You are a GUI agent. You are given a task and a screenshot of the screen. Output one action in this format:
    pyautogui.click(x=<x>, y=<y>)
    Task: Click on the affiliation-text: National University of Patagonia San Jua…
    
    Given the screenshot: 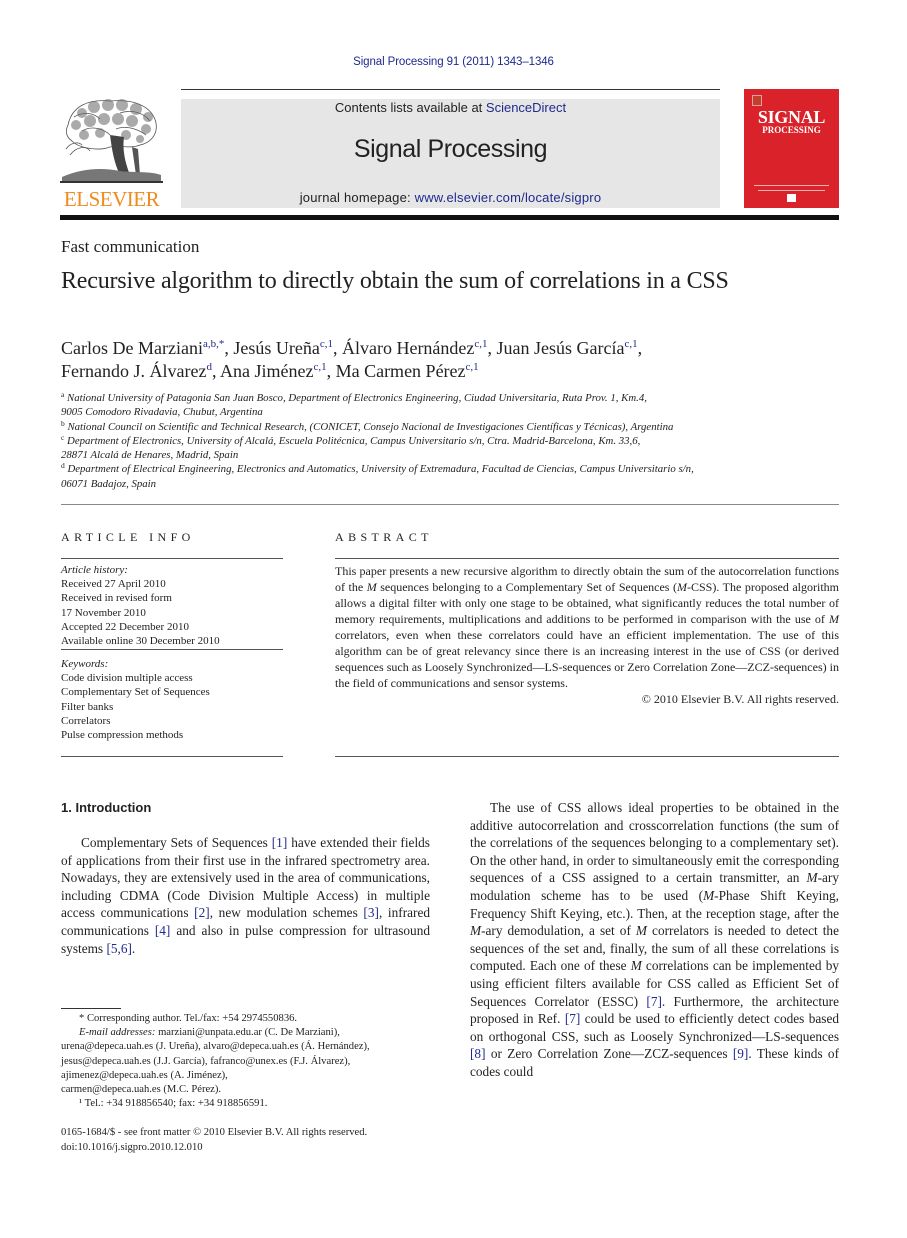 What is the action you would take?
    pyautogui.click(x=355, y=398)
    